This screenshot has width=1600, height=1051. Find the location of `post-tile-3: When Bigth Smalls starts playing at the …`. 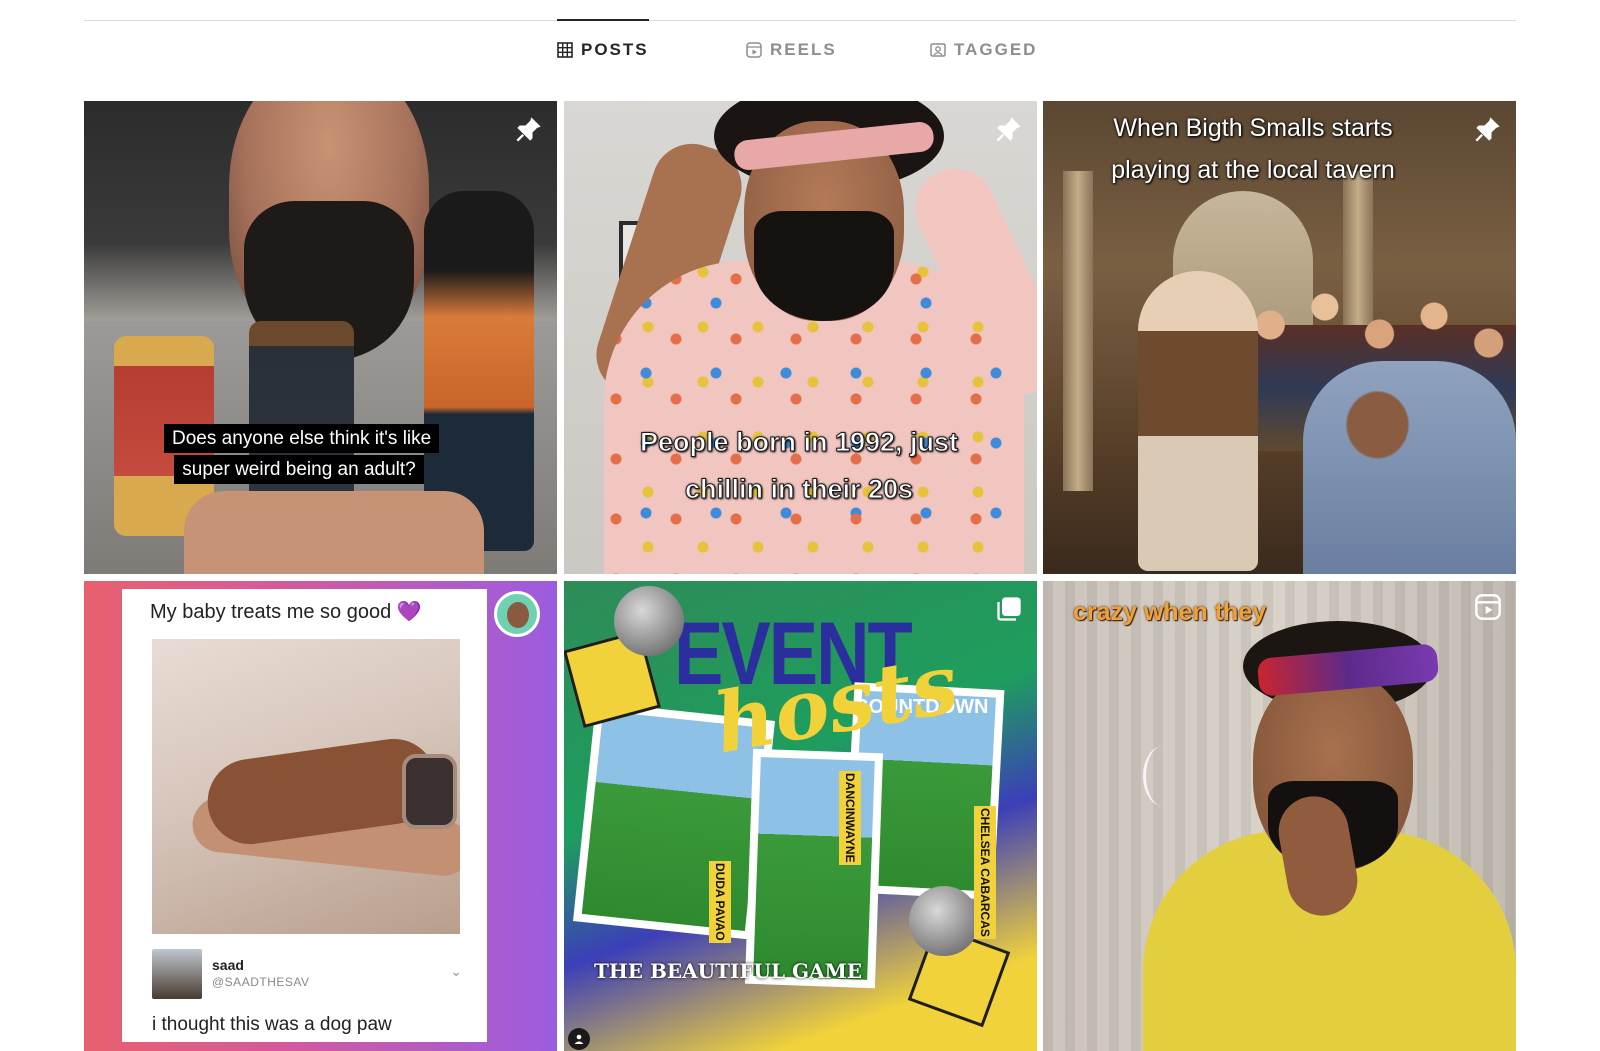

post-tile-3: When Bigth Smalls starts playing at the … is located at coordinates (1279, 337).